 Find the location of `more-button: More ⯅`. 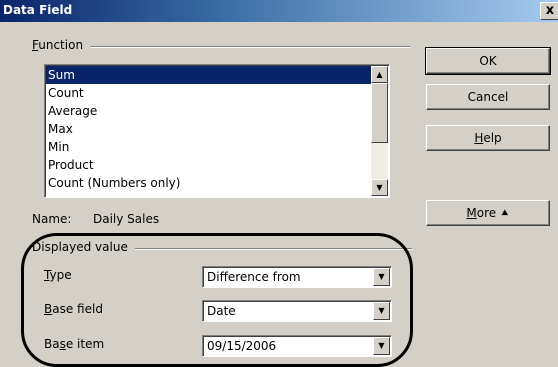

more-button: More ⯅ is located at coordinates (488, 213).